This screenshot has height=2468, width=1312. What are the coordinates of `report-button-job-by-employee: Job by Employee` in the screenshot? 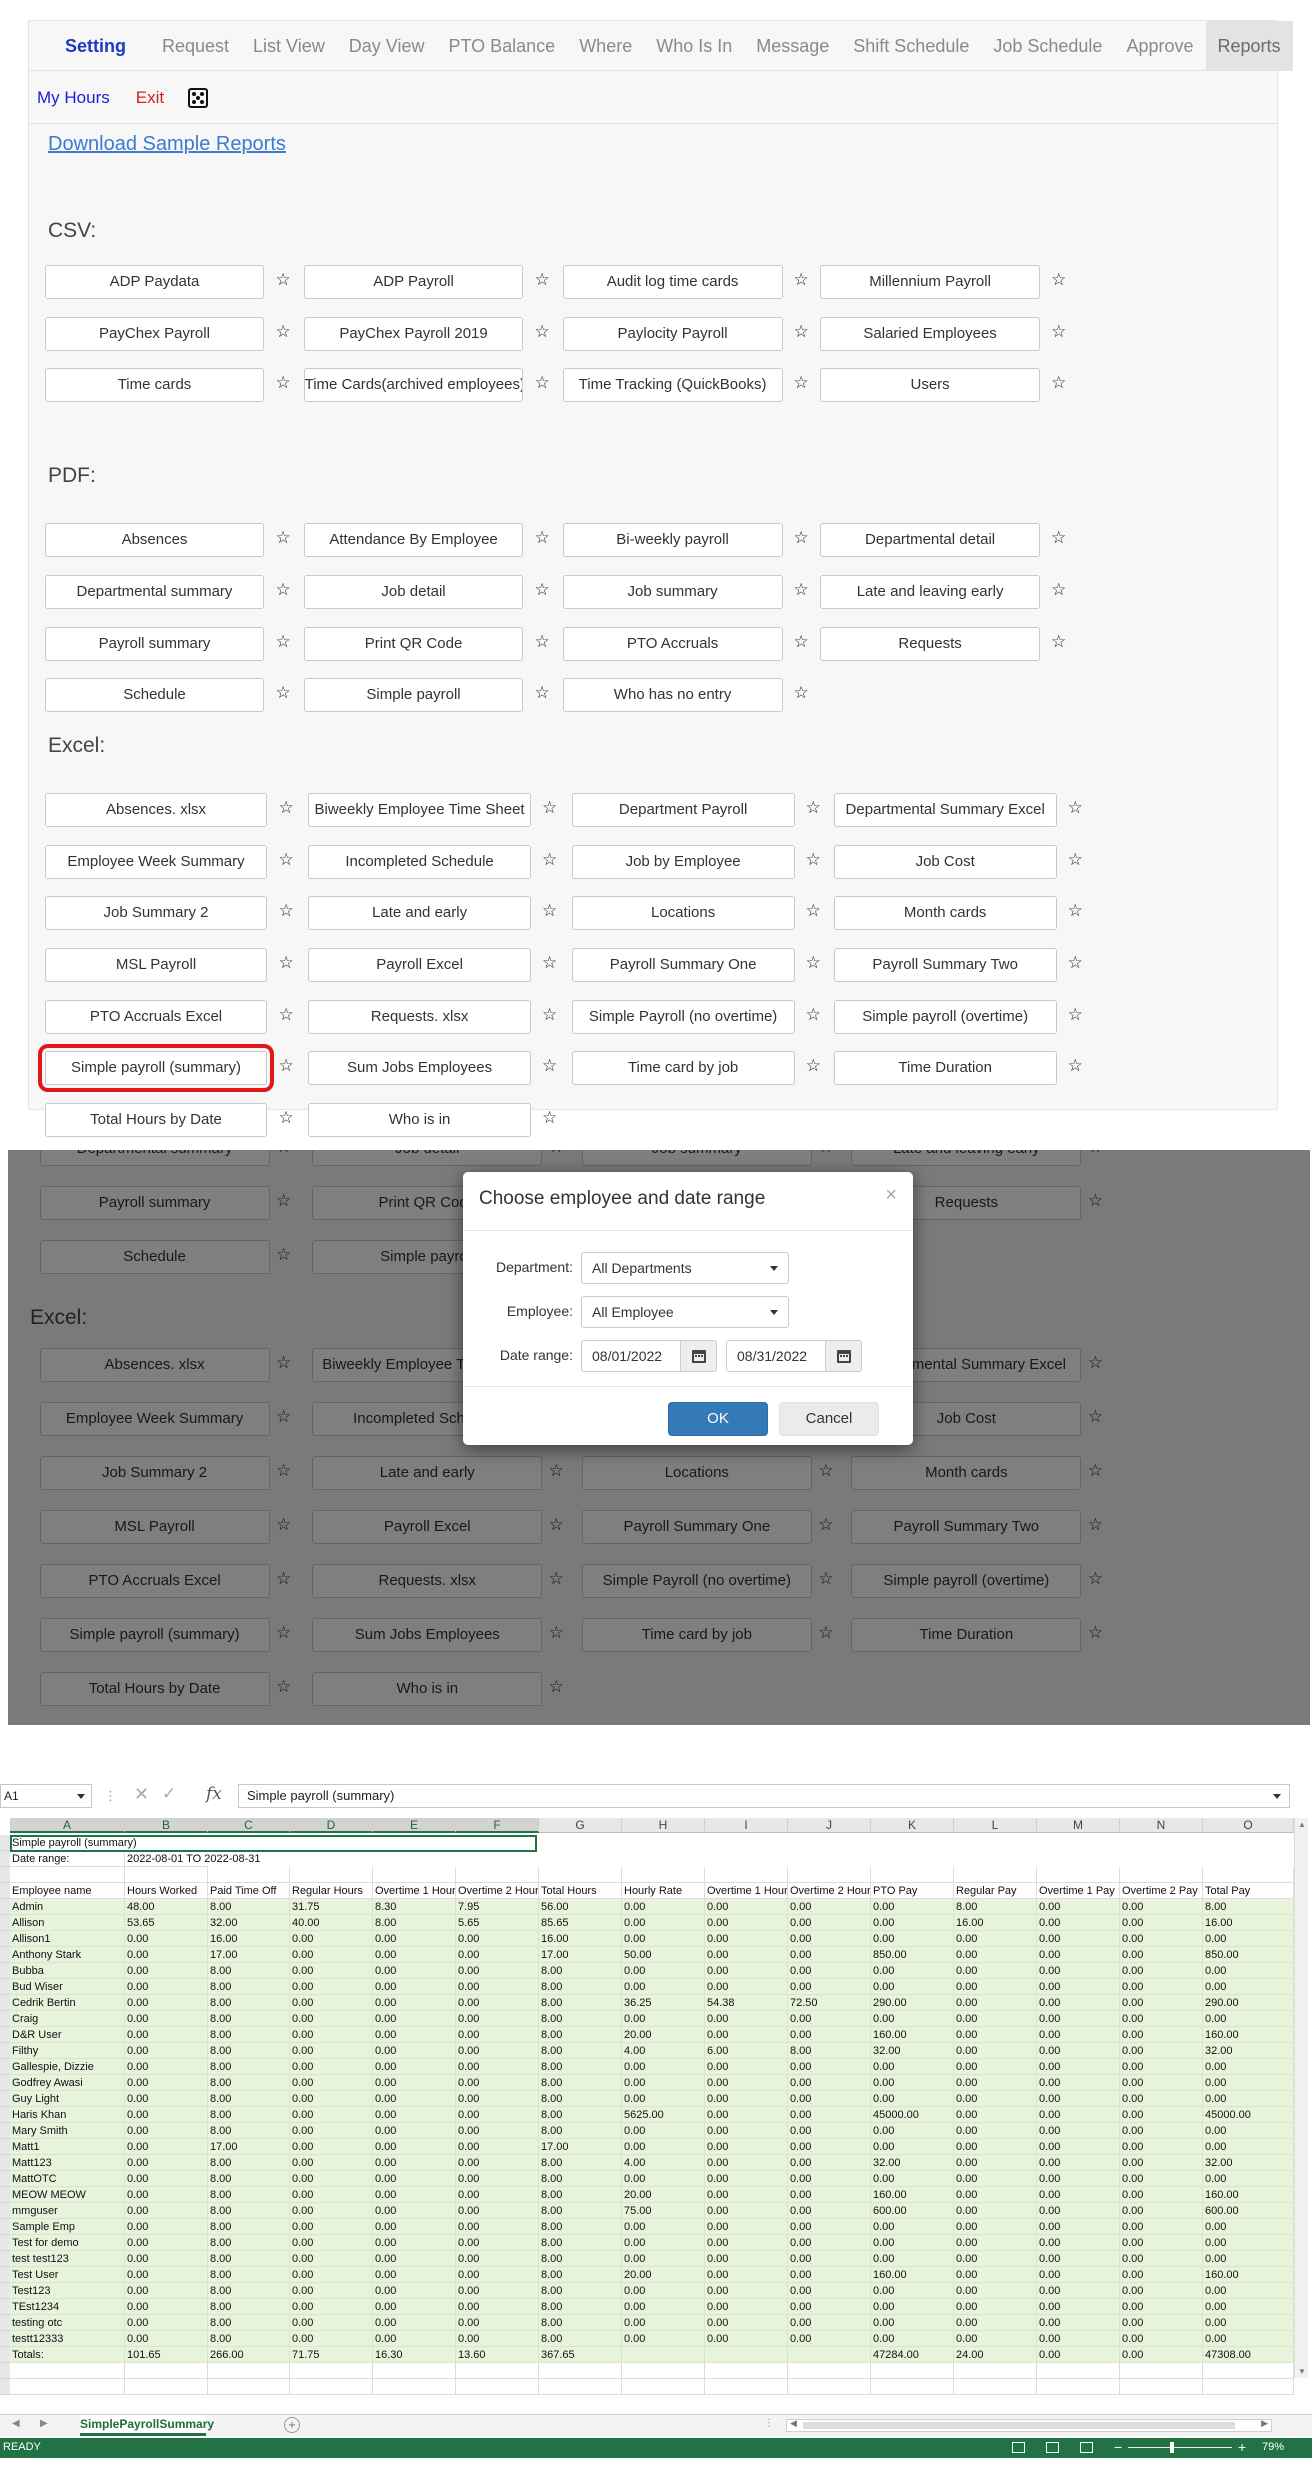 It's located at (683, 861).